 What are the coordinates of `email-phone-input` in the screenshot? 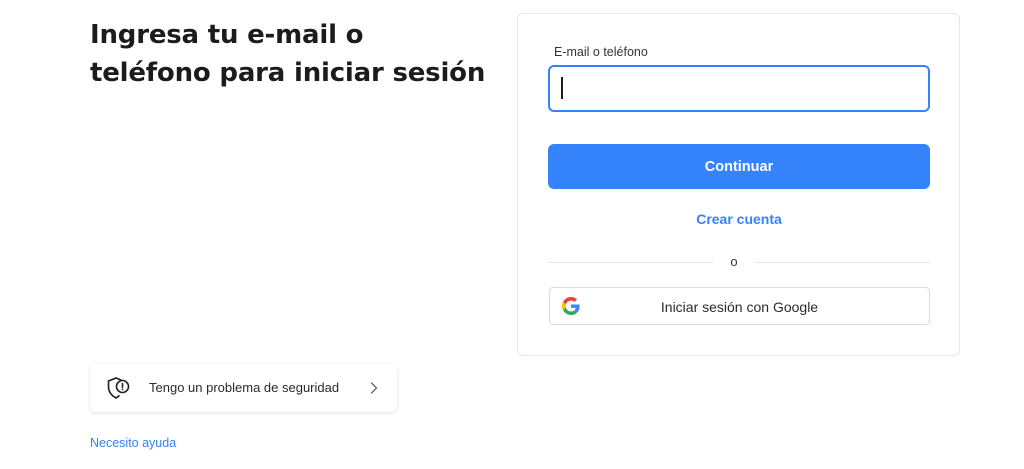 It's located at (739, 88).